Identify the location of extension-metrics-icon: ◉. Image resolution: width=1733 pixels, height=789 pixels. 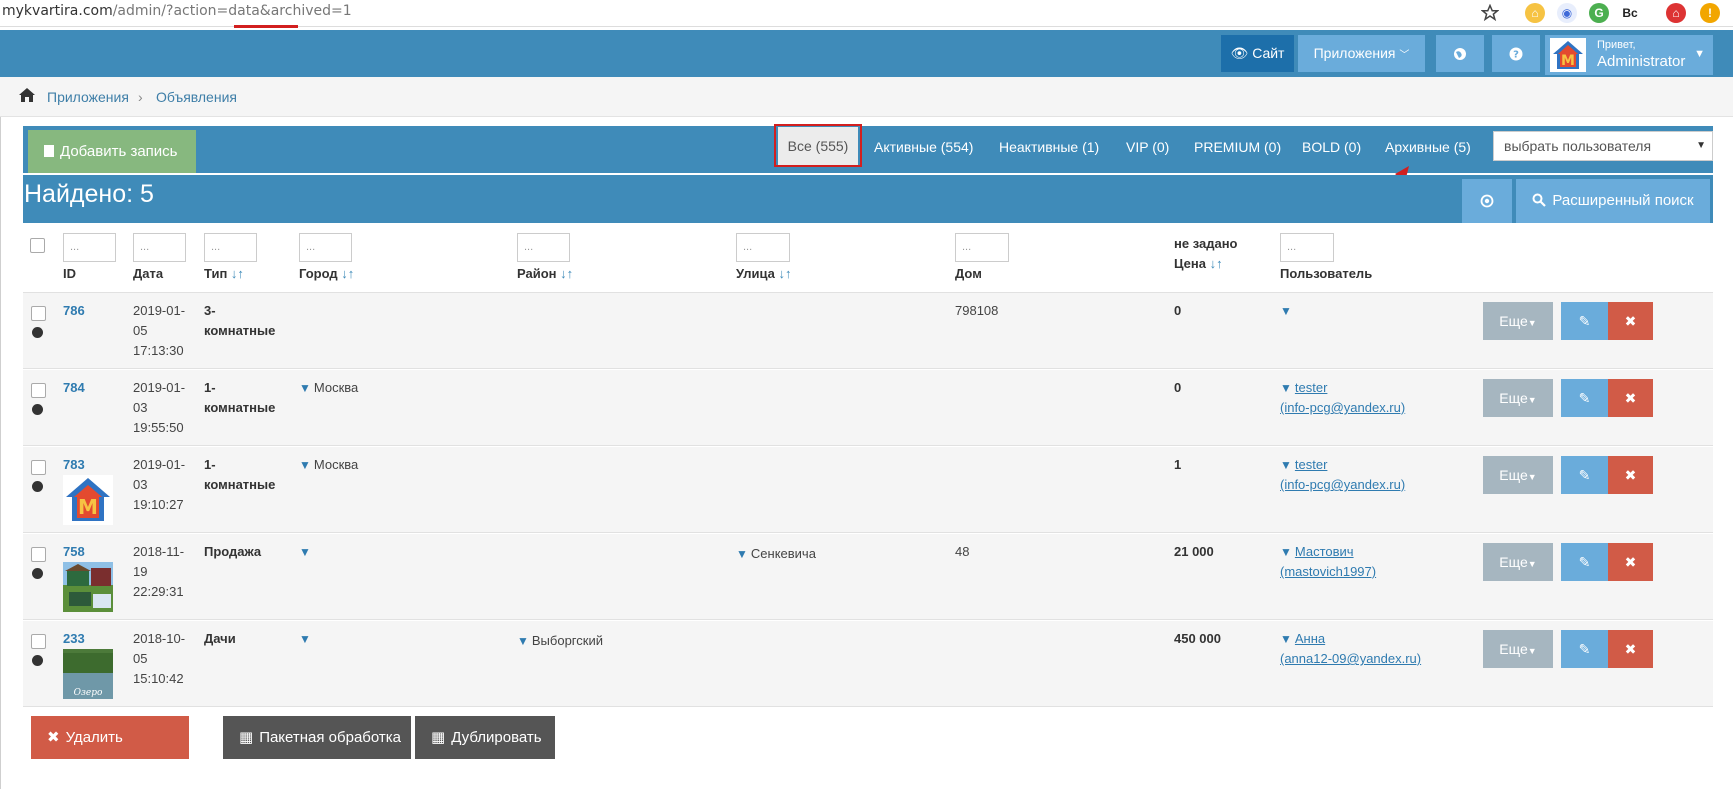
(1567, 13).